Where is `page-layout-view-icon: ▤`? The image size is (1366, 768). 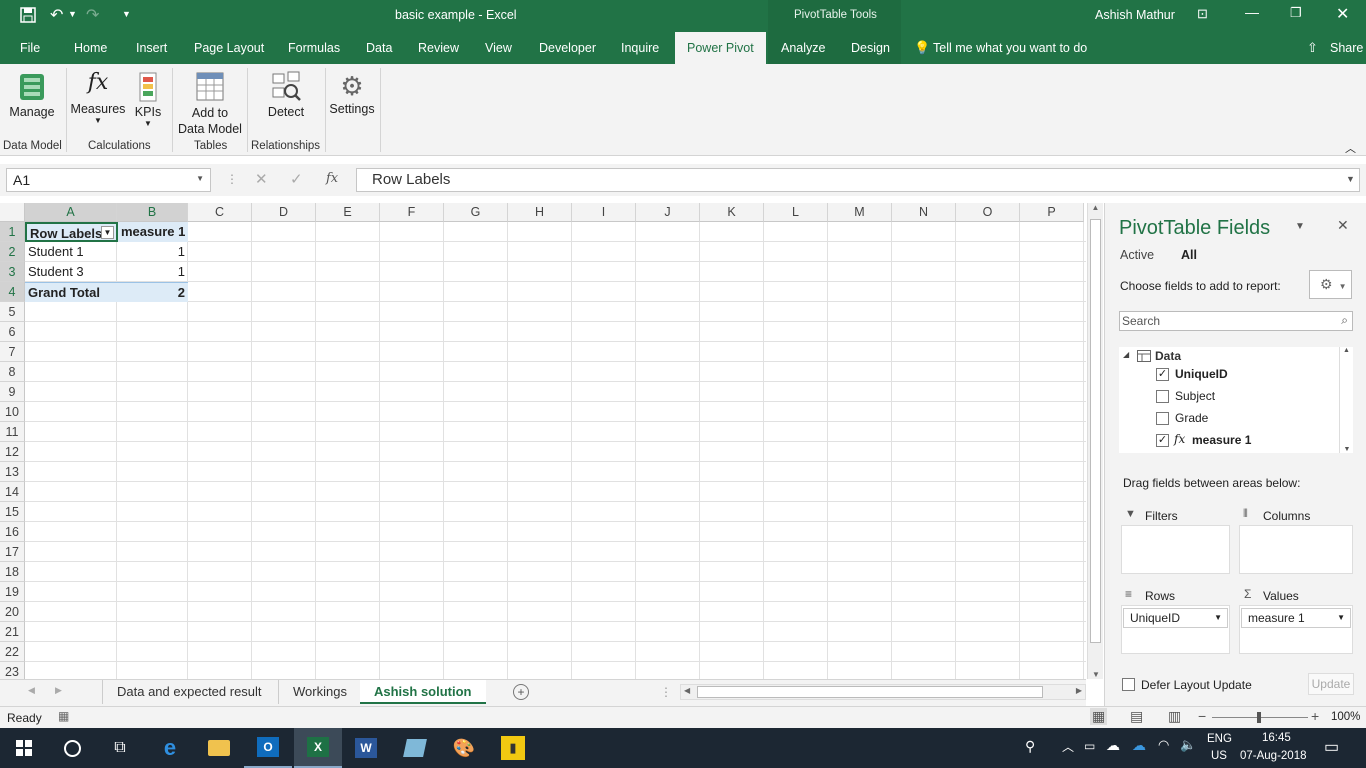 page-layout-view-icon: ▤ is located at coordinates (1136, 716).